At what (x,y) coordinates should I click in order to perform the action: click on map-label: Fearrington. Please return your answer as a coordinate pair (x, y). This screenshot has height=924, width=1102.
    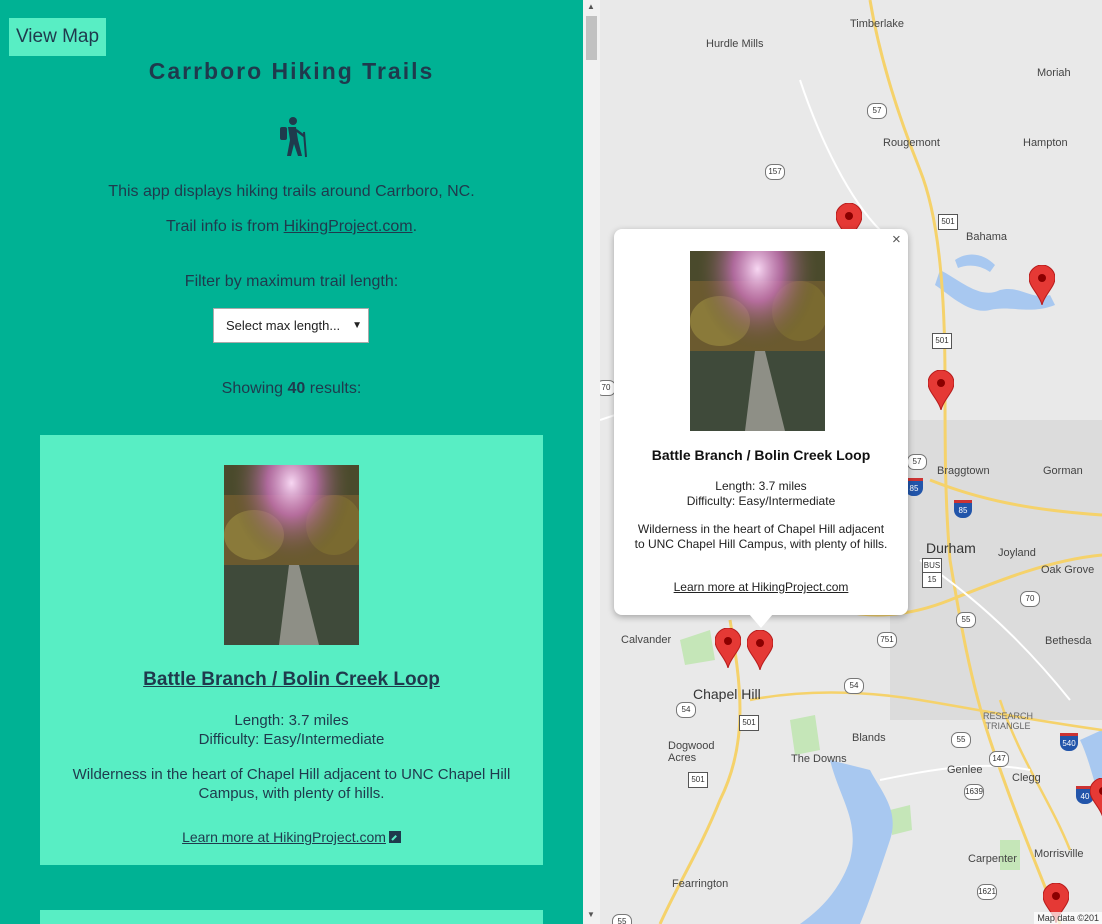
    Looking at the image, I should click on (700, 884).